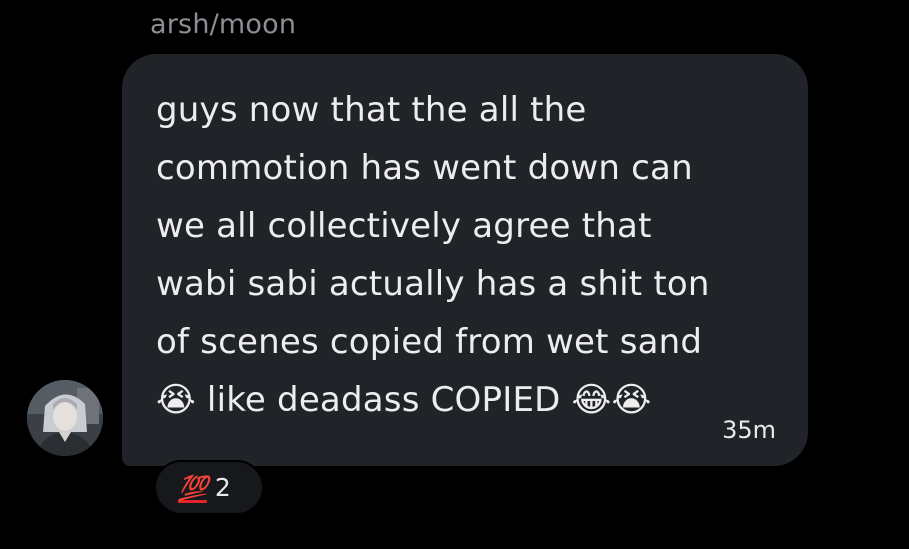 This screenshot has width=909, height=549. I want to click on message-timestamp: 35m, so click(749, 430).